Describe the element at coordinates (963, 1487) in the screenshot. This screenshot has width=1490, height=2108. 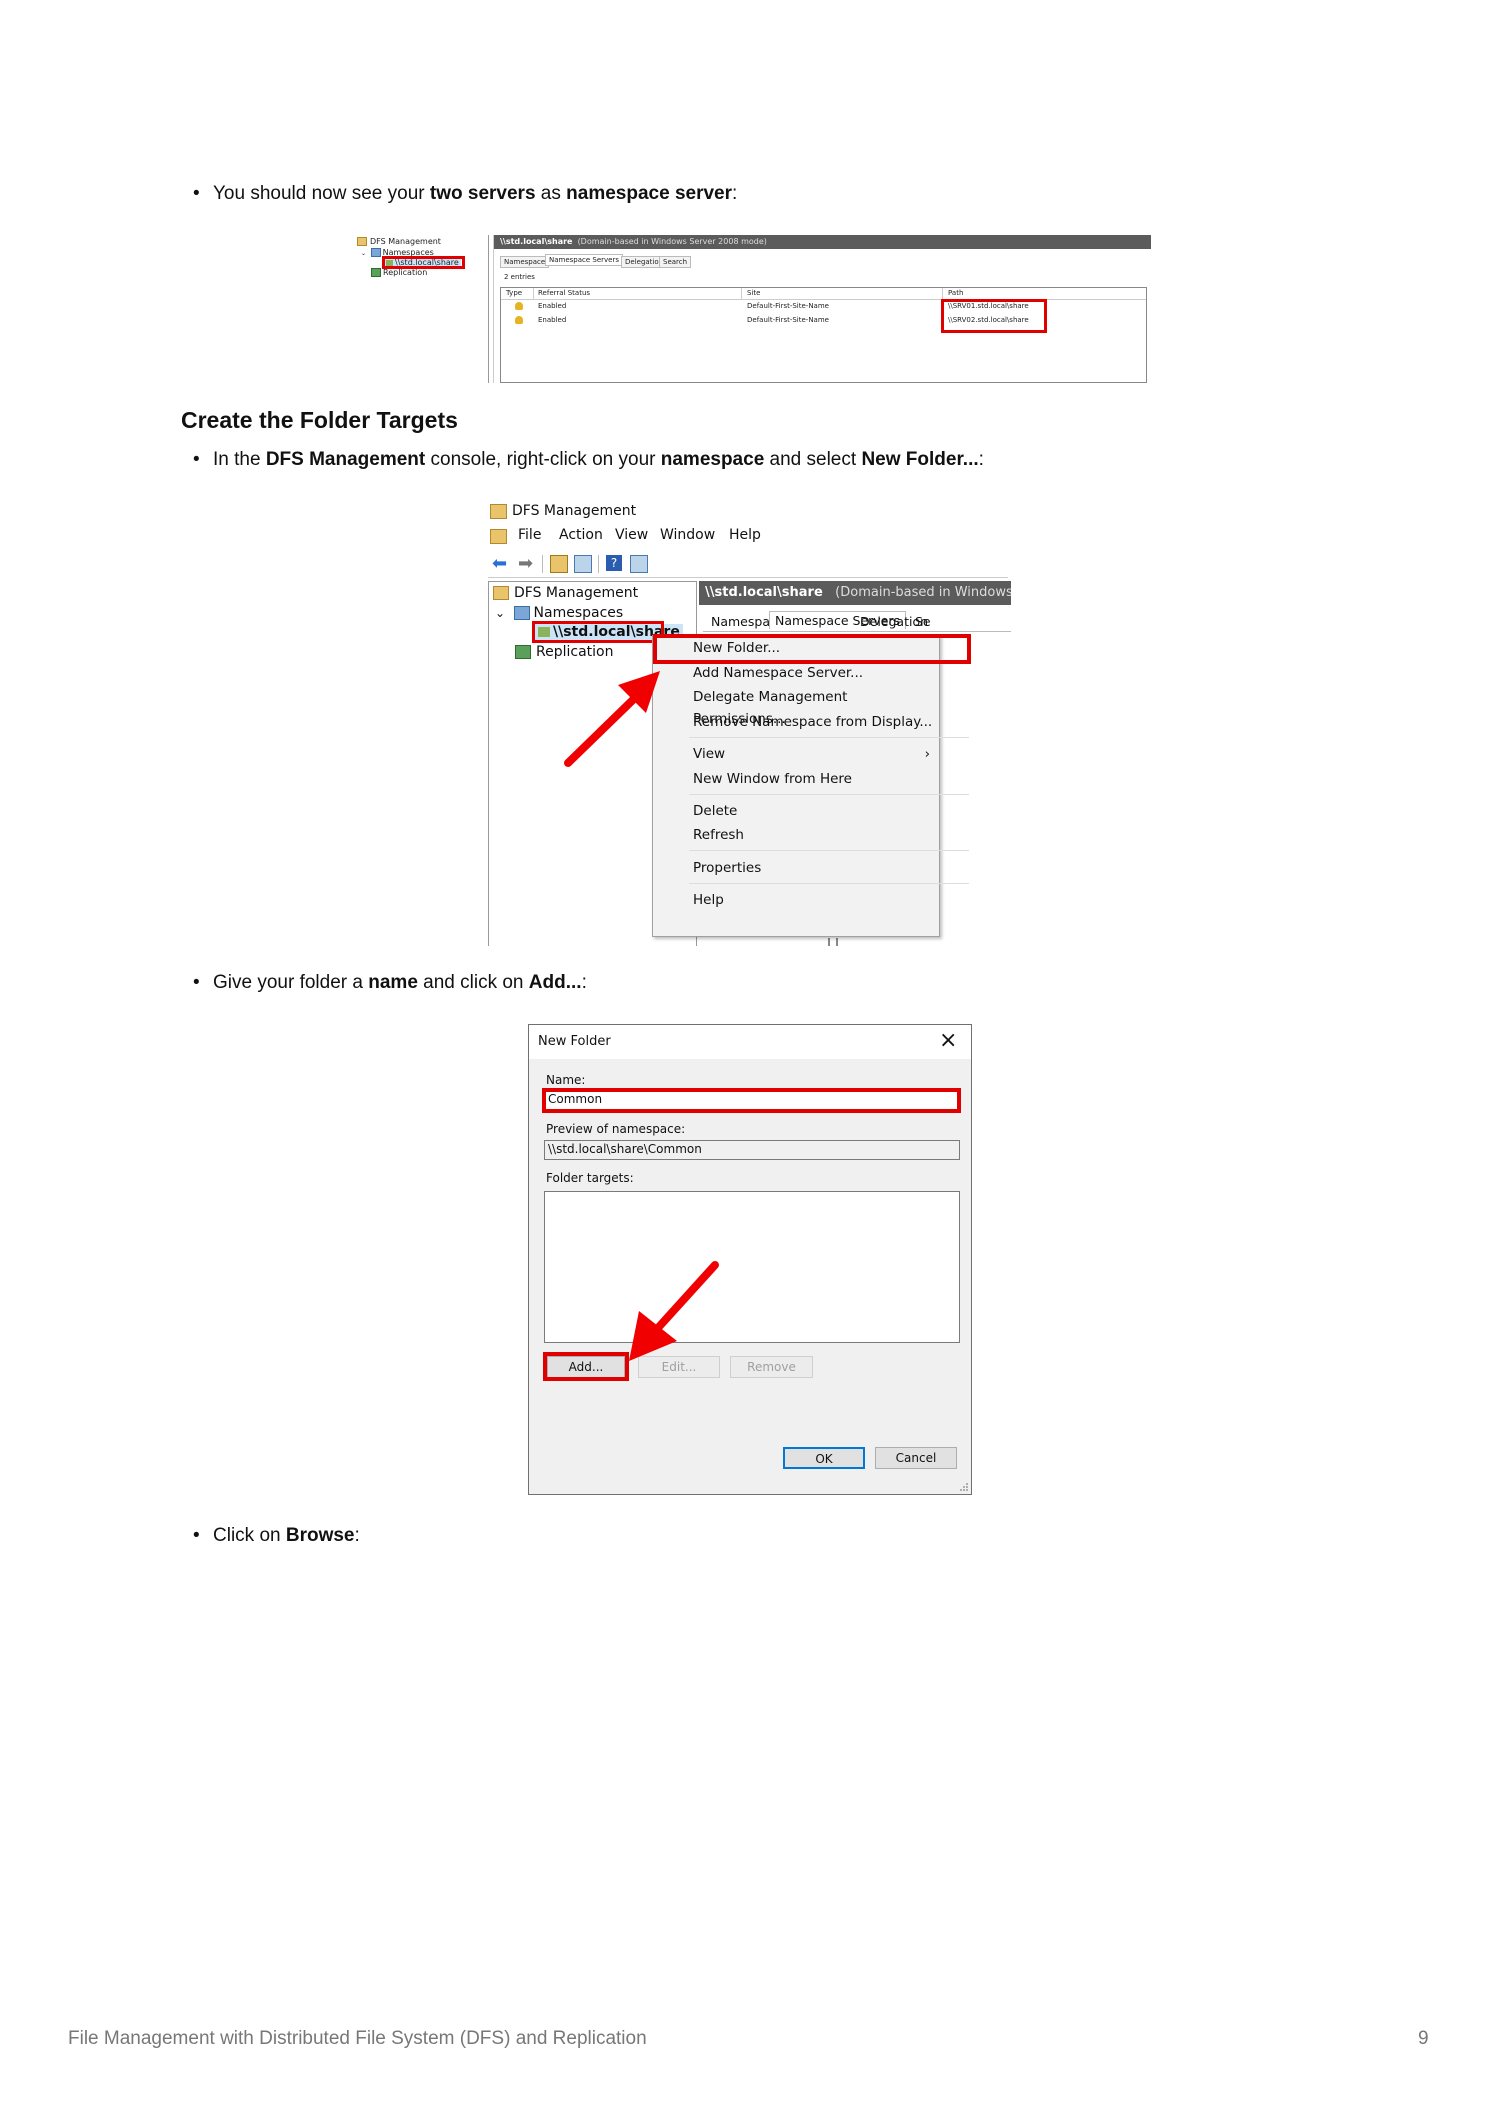
I see `resize-grip-icon` at that location.